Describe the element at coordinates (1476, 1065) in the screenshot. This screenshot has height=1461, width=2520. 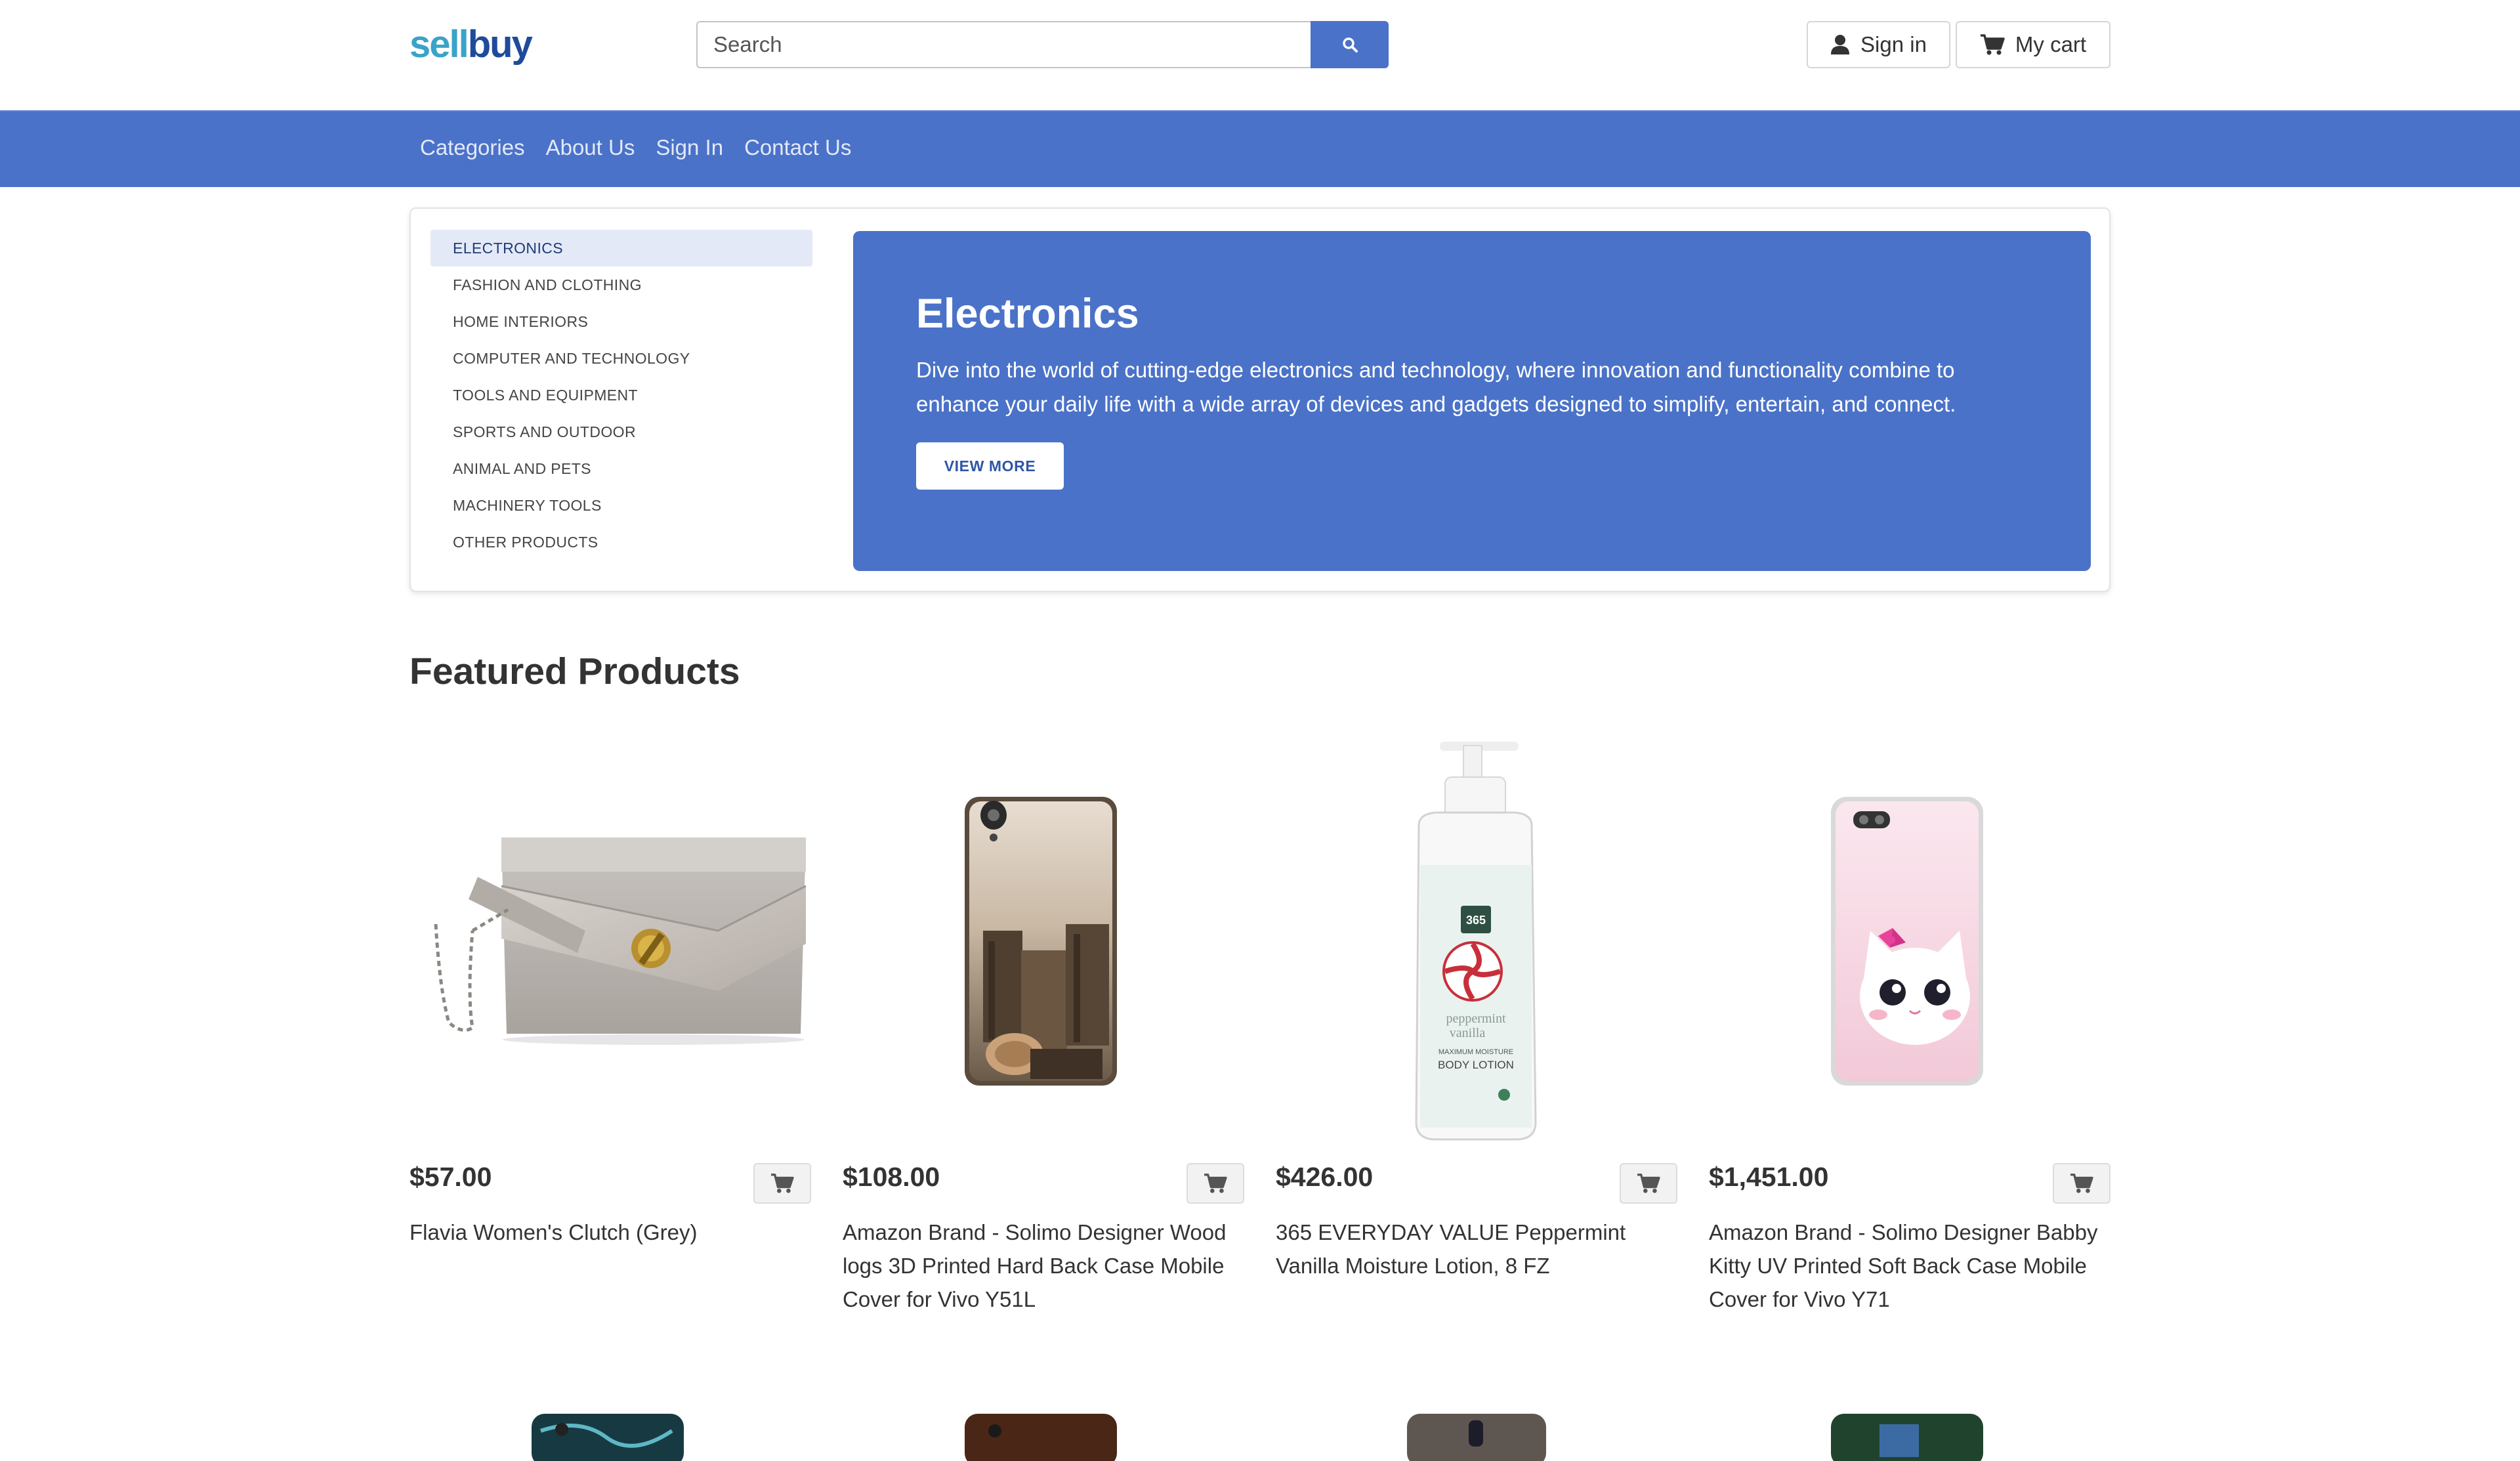
I see `svg-text: BODY LOTION` at that location.